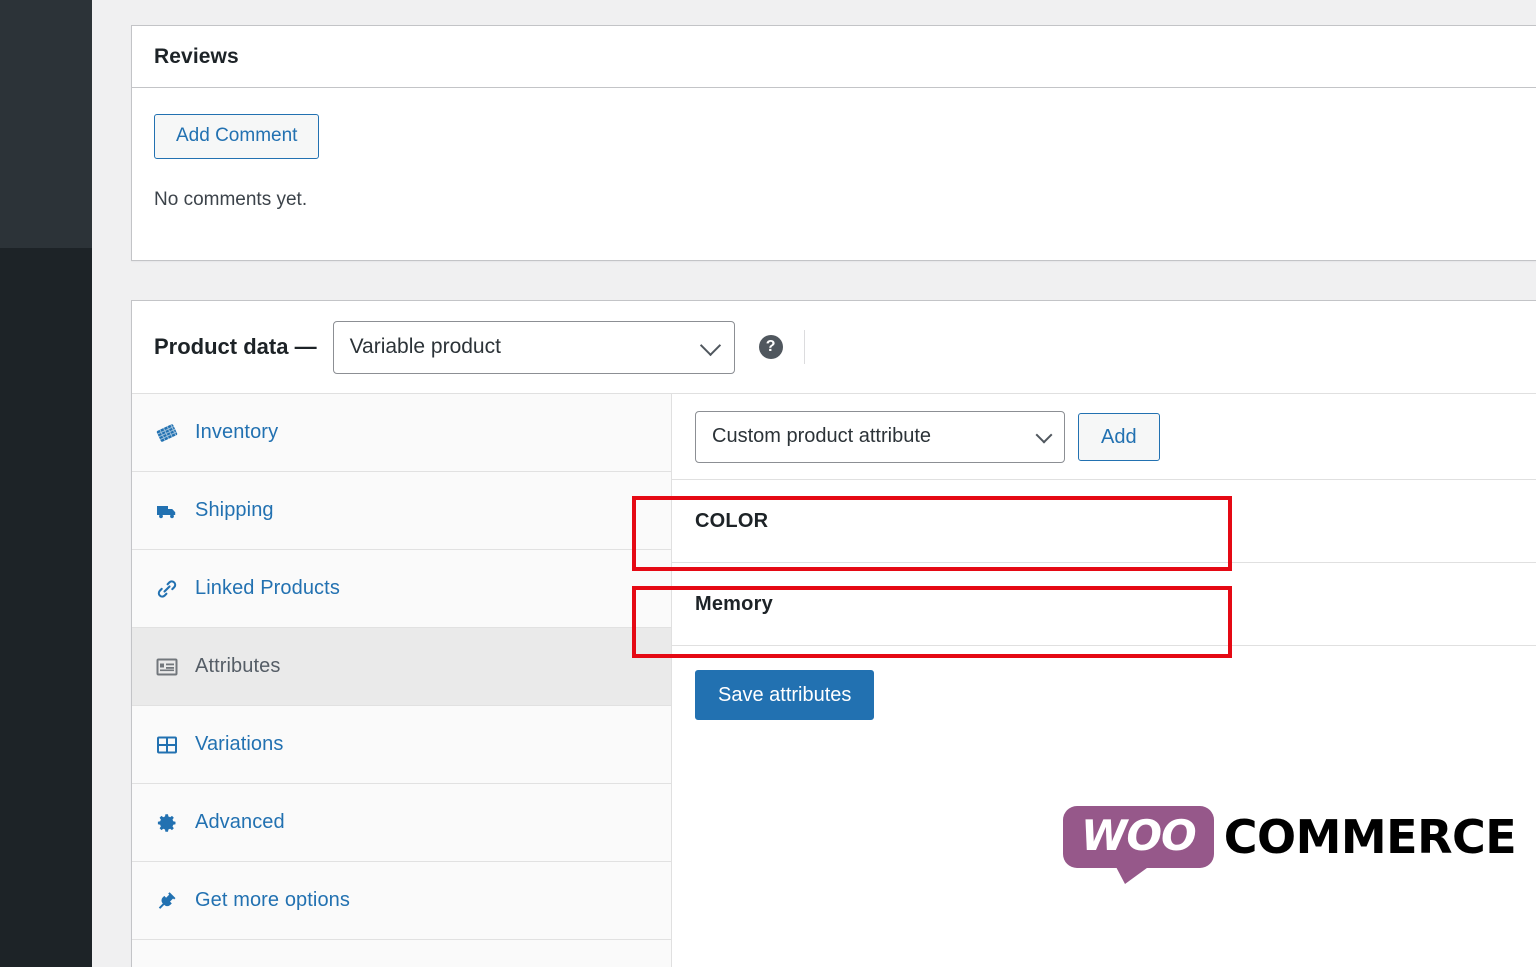 The height and width of the screenshot is (967, 1536). I want to click on tab-inventory: Inventory, so click(401, 433).